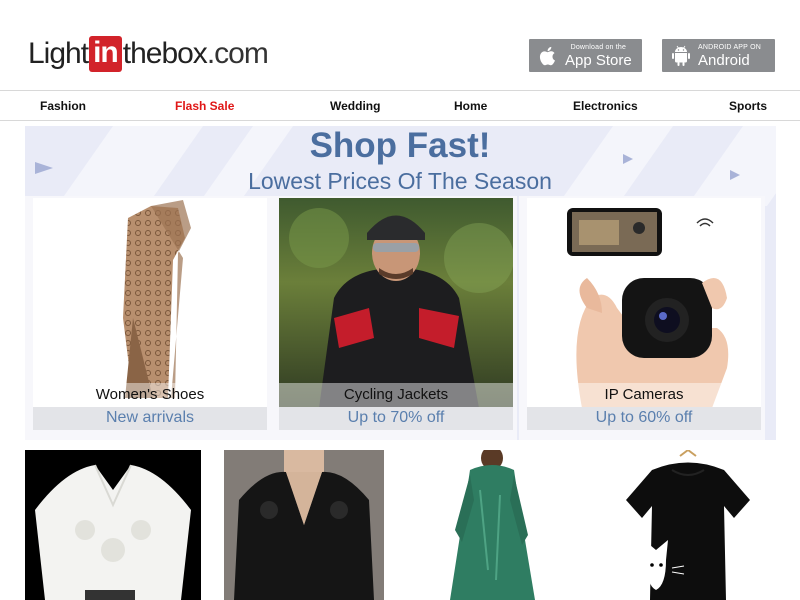 The height and width of the screenshot is (600, 800). I want to click on android-small-label: ANDROID APP ON, so click(729, 47).